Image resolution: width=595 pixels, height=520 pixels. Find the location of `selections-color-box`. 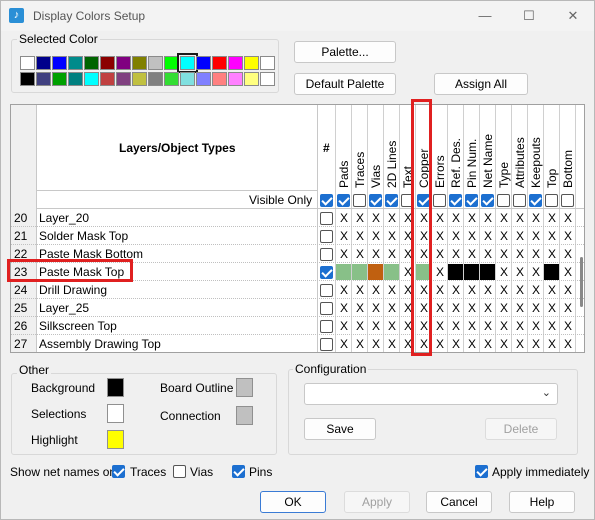

selections-color-box is located at coordinates (115, 413).